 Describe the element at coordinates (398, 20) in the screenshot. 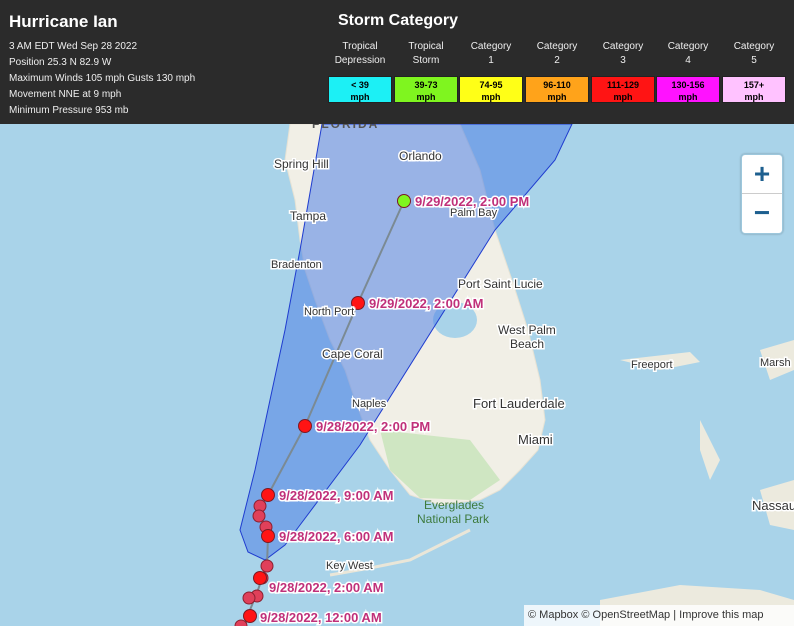

I see `legend-title: Storm Category` at that location.